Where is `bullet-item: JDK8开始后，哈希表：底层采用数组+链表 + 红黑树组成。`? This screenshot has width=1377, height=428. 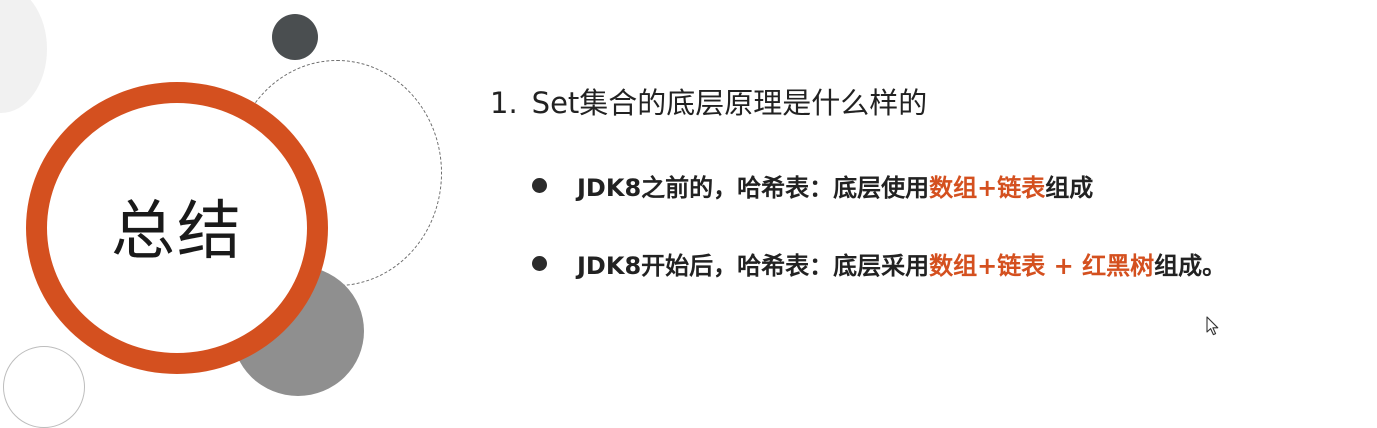
bullet-item: JDK8开始后，哈希表：底层采用数组+链表 + 红黑树组成。 is located at coordinates (879, 263).